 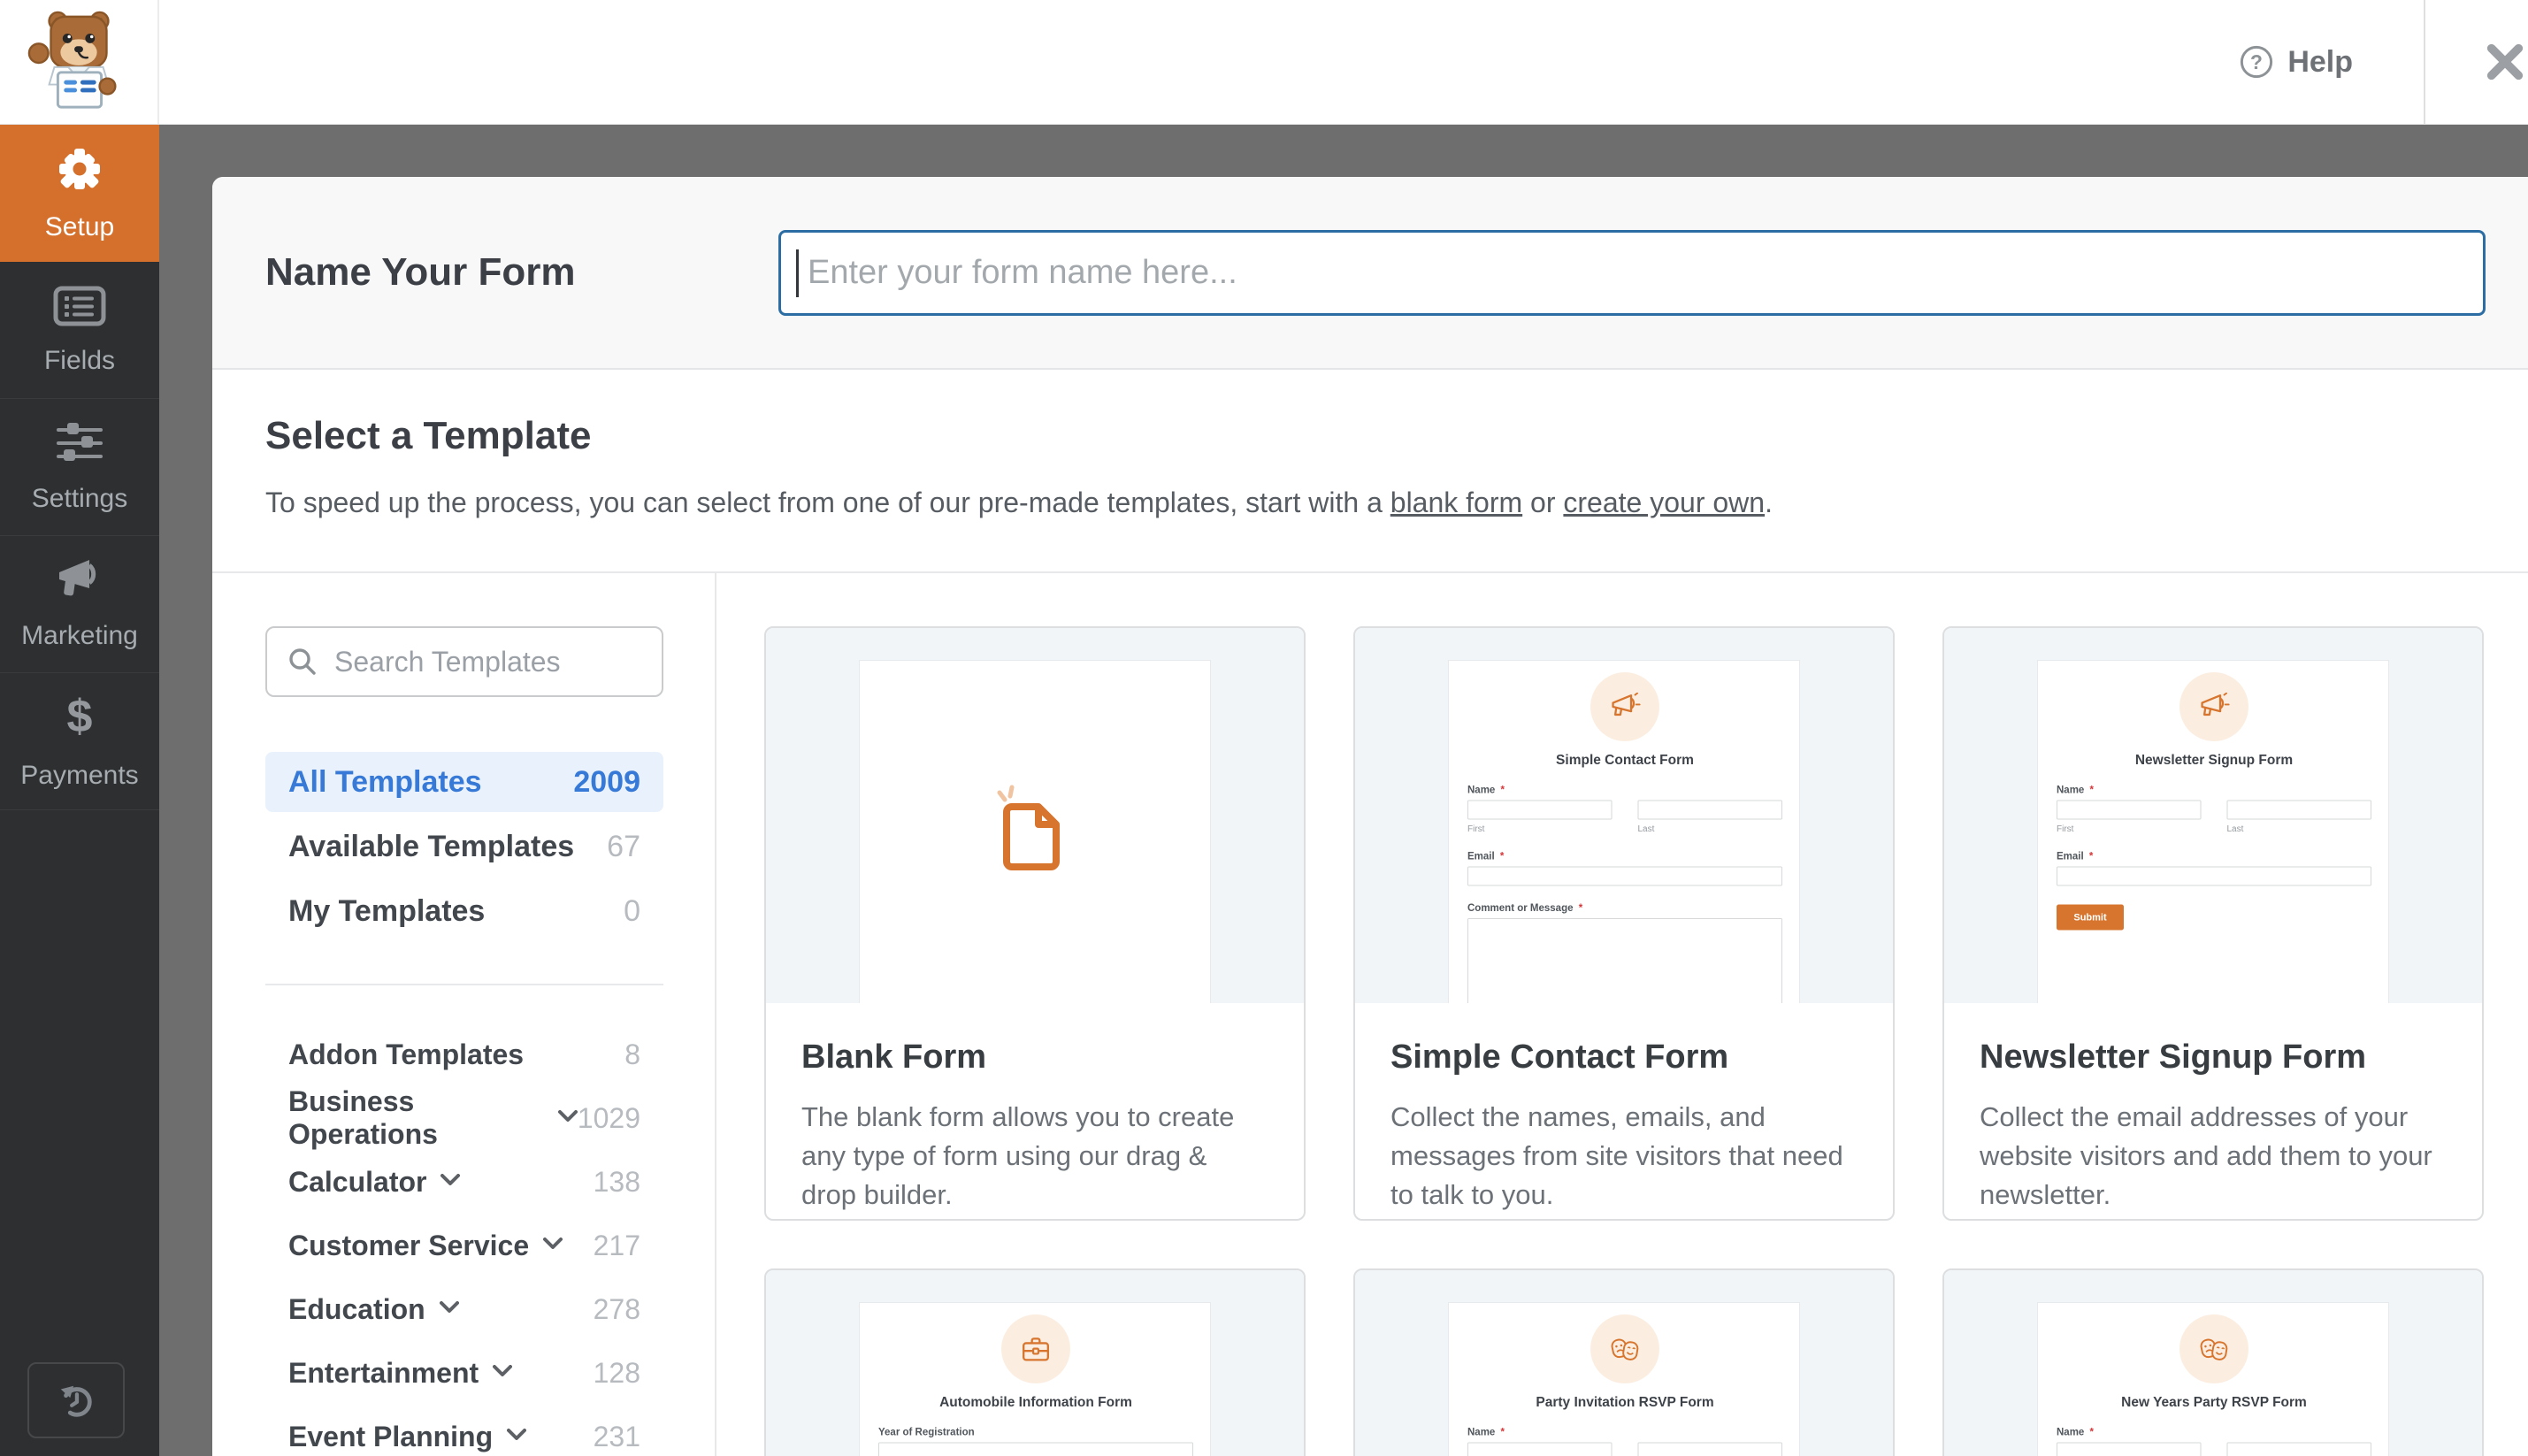 I want to click on card-title: Newsletter Signup Form, so click(x=2173, y=1057).